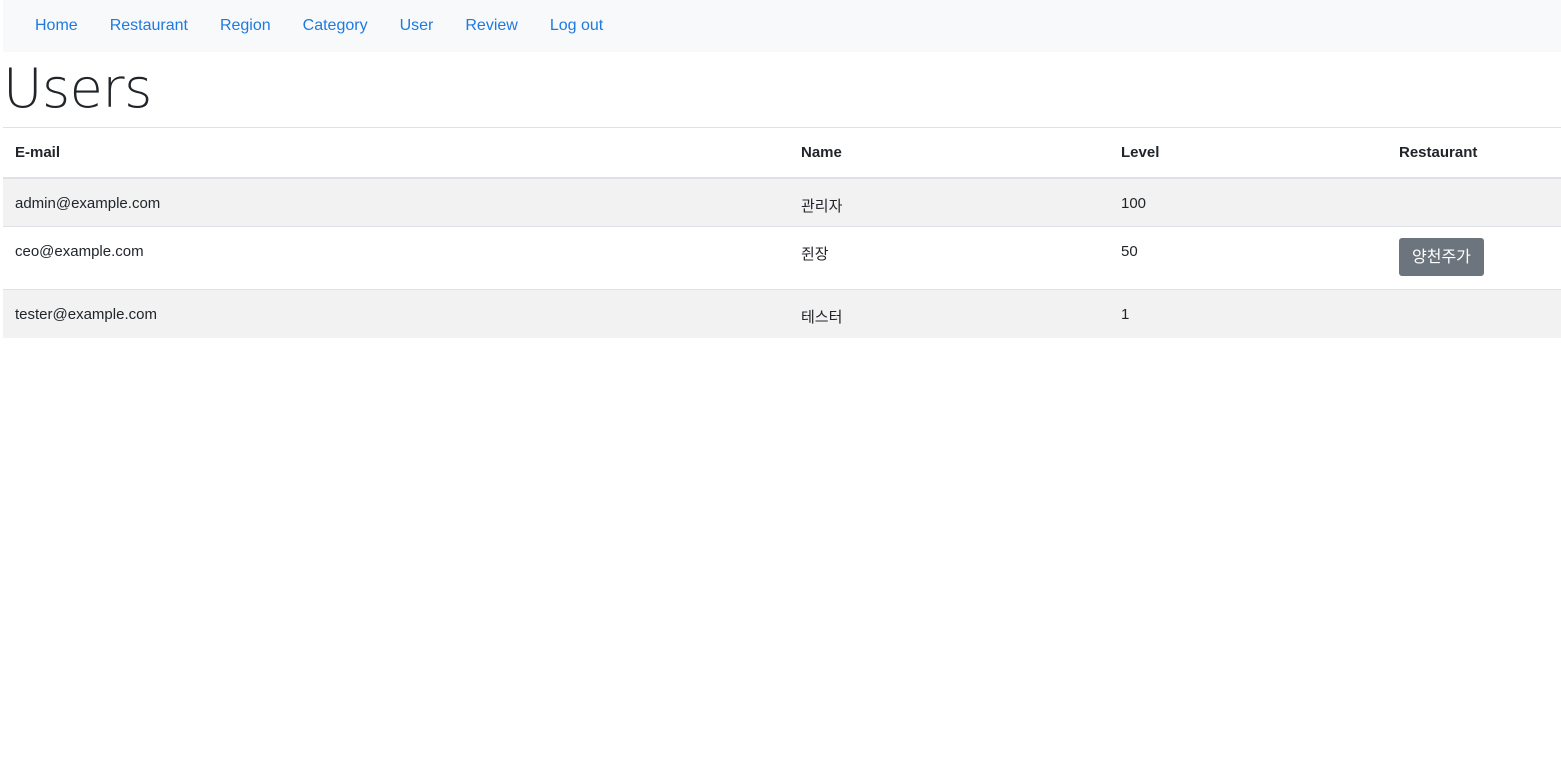 The image size is (1561, 772). What do you see at coordinates (149, 26) in the screenshot?
I see `nav-link-restaurant: Restaurant` at bounding box center [149, 26].